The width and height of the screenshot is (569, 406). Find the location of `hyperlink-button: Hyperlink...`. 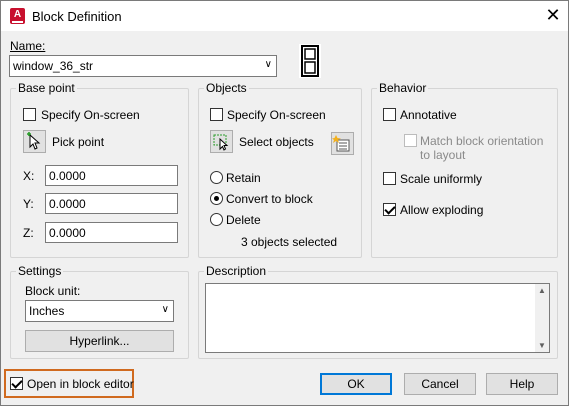

hyperlink-button: Hyperlink... is located at coordinates (99, 341).